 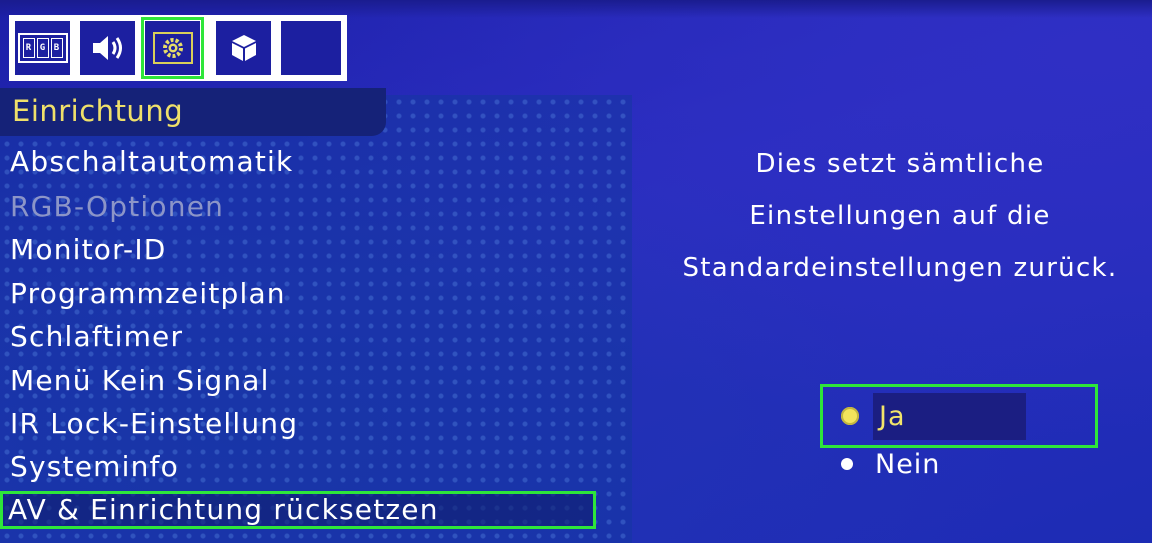 I want to click on option-nein: Nein, so click(x=890, y=464).